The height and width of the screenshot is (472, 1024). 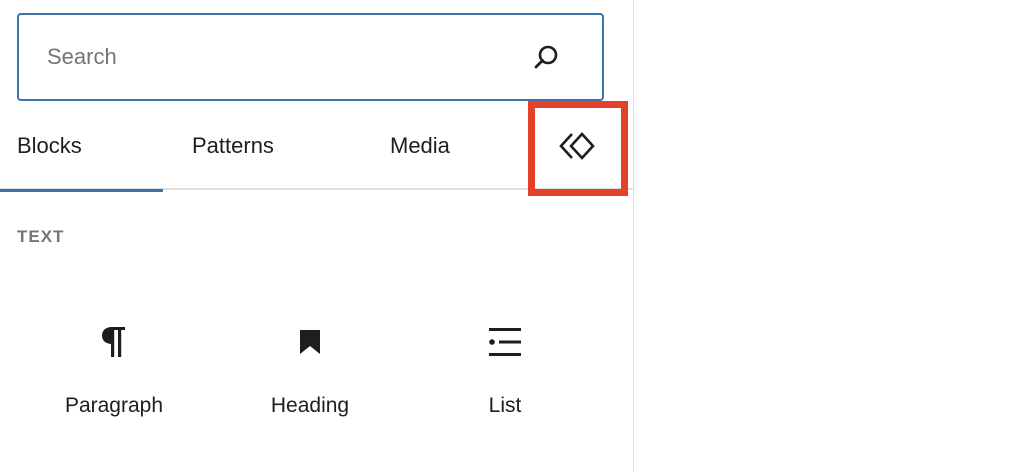 I want to click on search-box, so click(x=310, y=57).